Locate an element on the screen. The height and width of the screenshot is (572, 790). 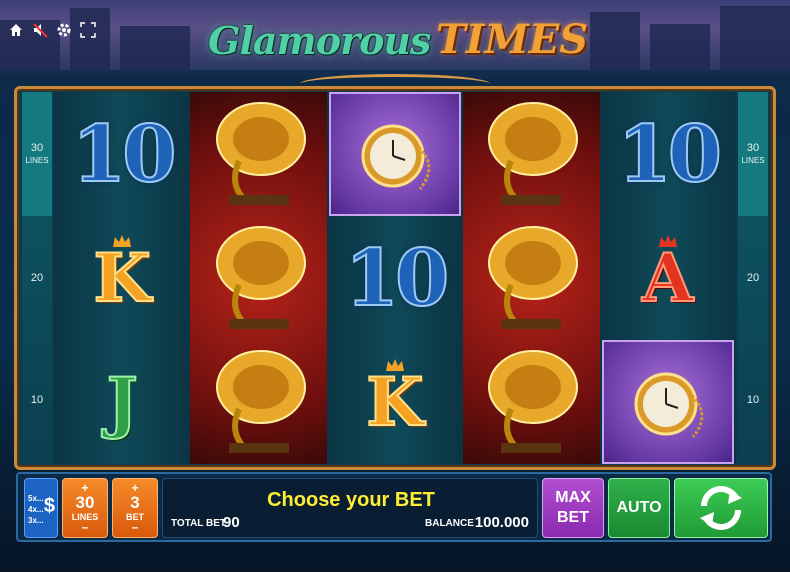
lines-minus-button: – is located at coordinates (85, 527).